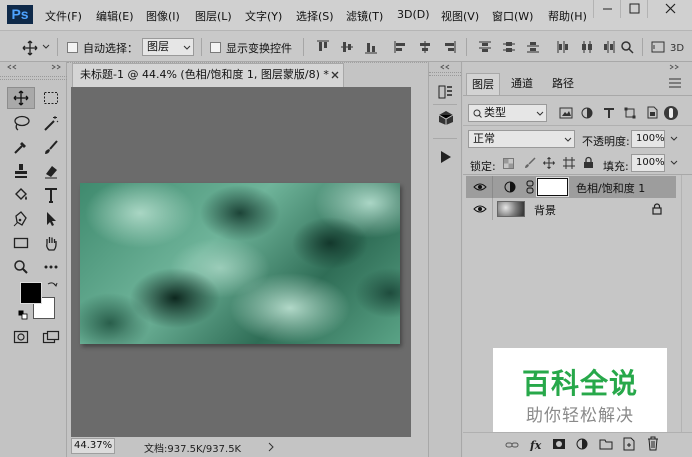 The height and width of the screenshot is (457, 692). Describe the element at coordinates (56, 67) in the screenshot. I see `expand-arrows-icon` at that location.